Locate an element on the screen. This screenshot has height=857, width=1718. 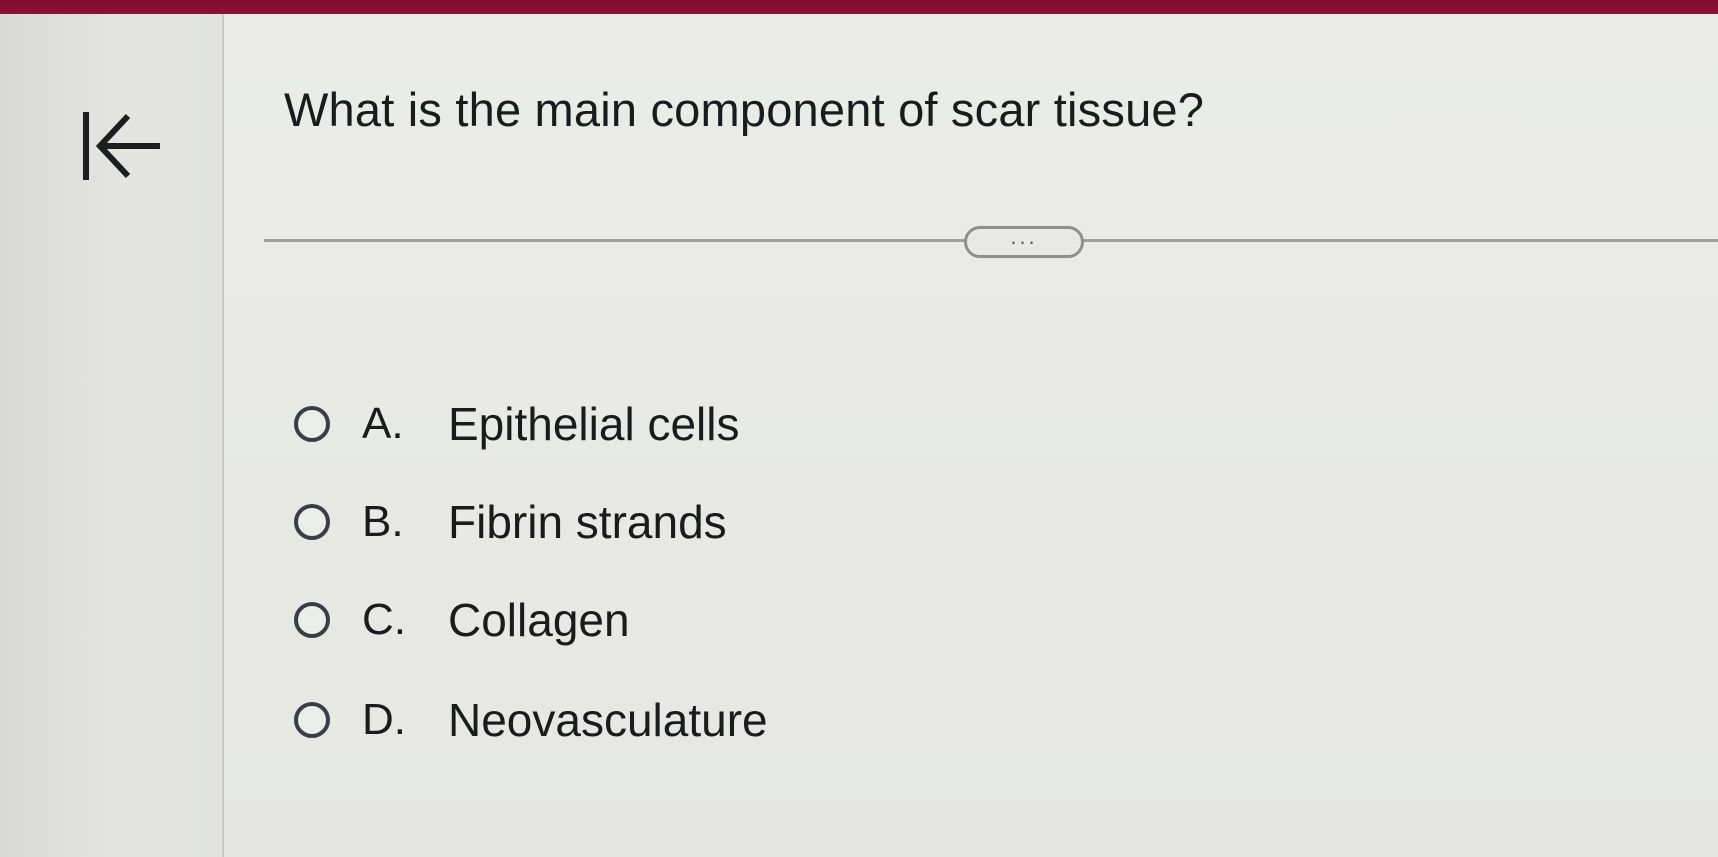
option-b: B. Fibrin strands is located at coordinates (510, 522).